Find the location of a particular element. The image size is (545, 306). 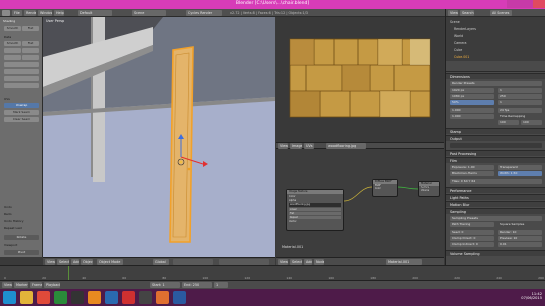

post-processing-section: Post Processing is located at coordinates (495, 153).